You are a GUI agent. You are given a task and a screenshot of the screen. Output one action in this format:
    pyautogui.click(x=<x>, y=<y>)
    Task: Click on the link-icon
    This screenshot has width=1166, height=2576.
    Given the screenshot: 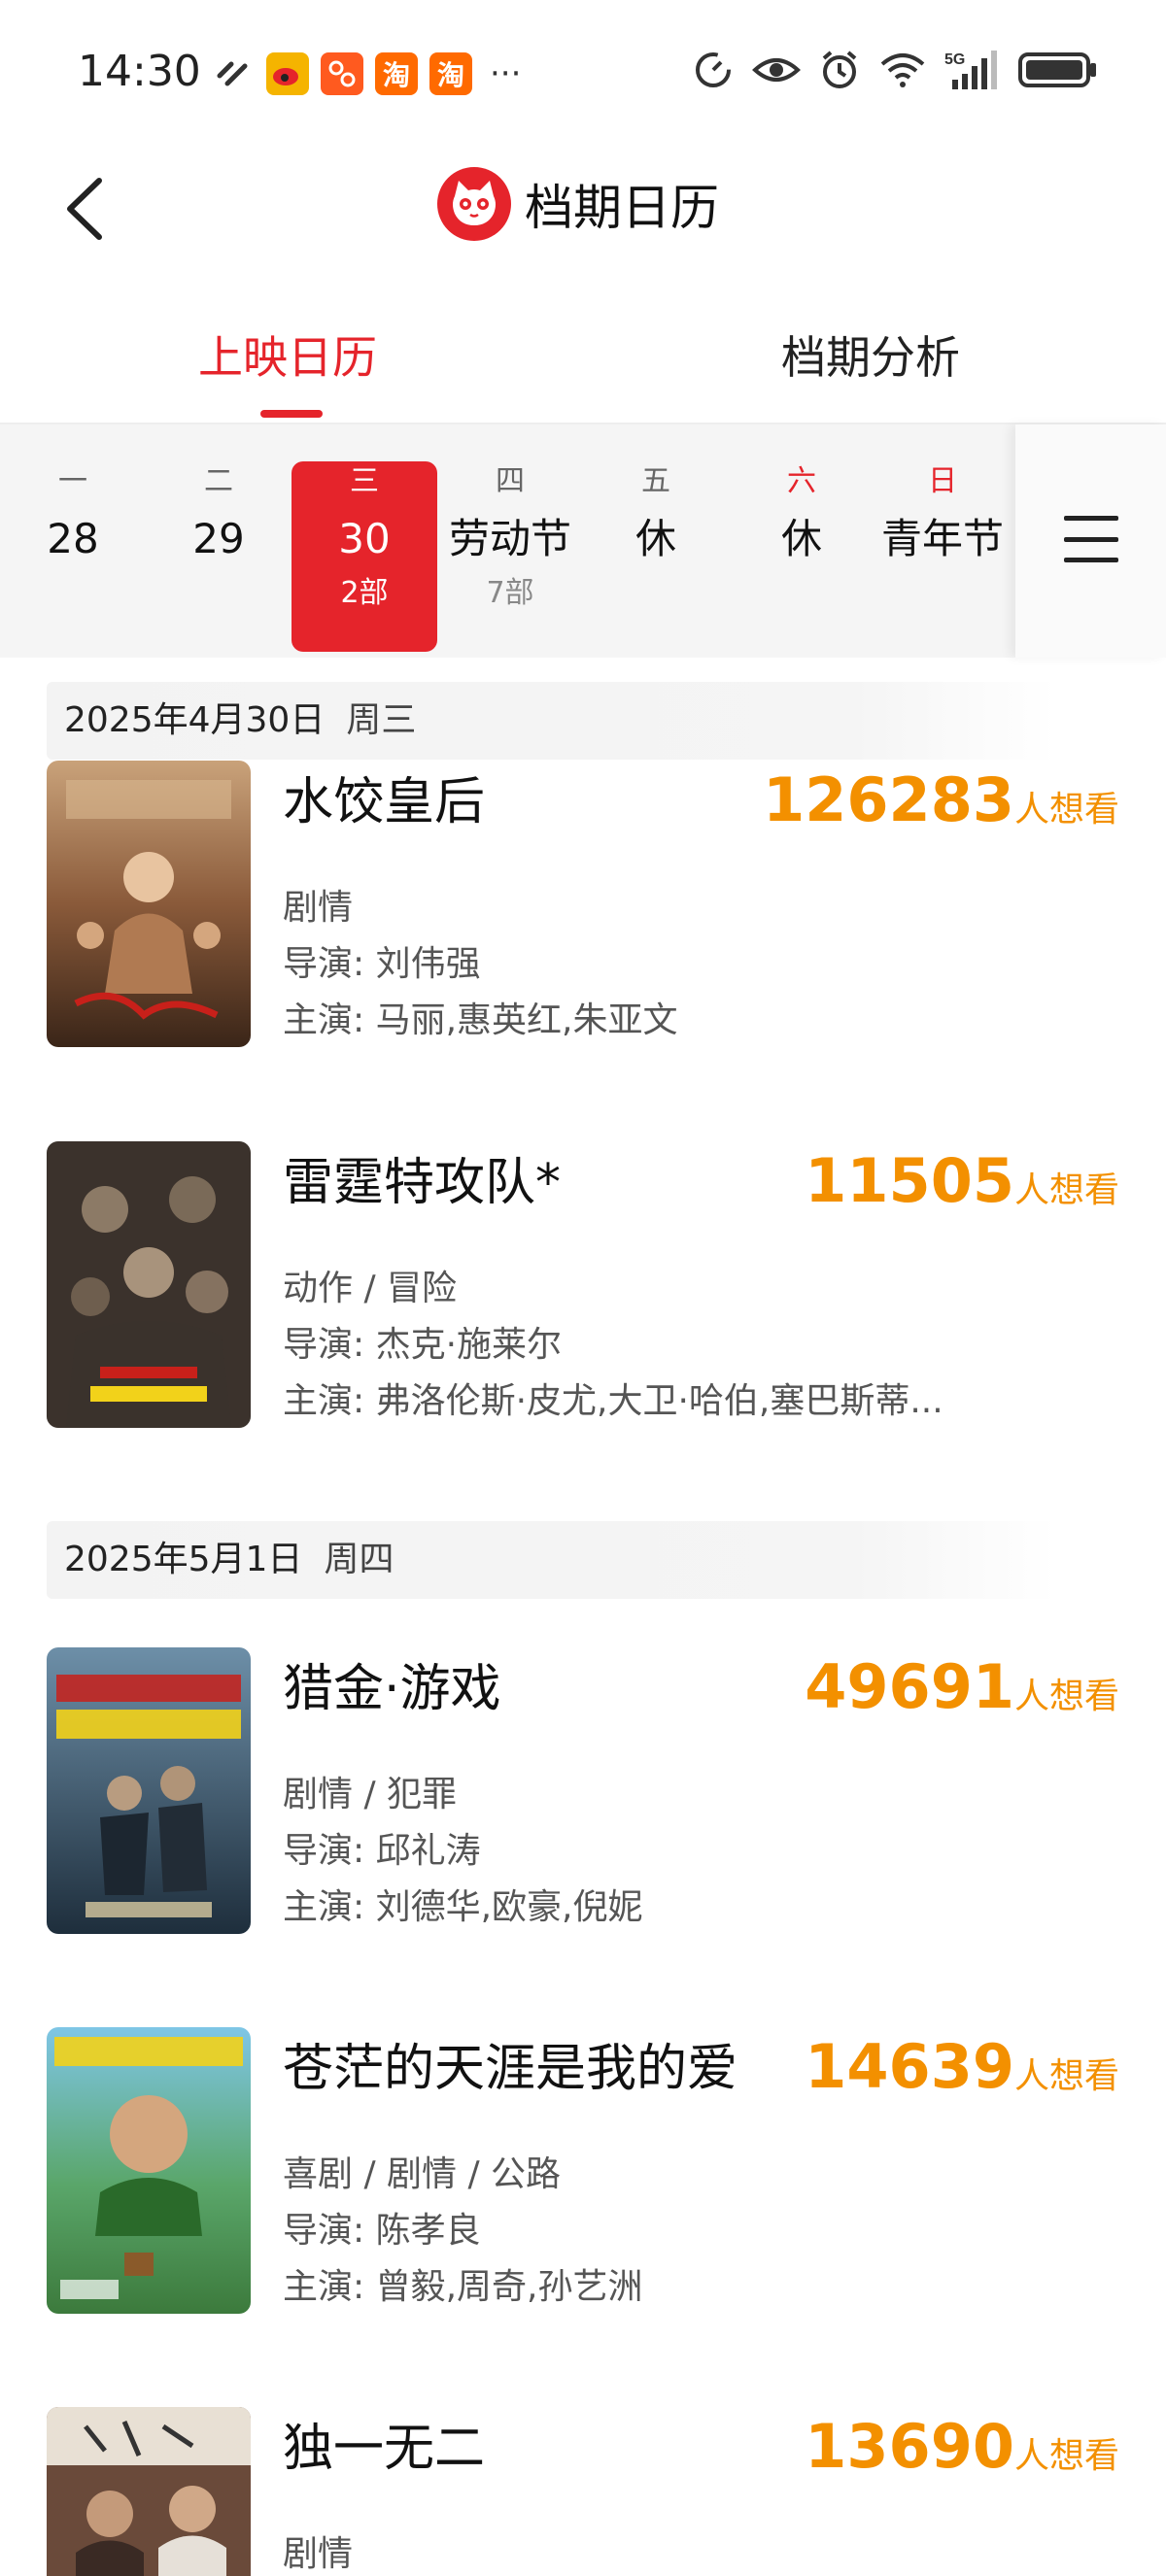 What is the action you would take?
    pyautogui.click(x=233, y=74)
    